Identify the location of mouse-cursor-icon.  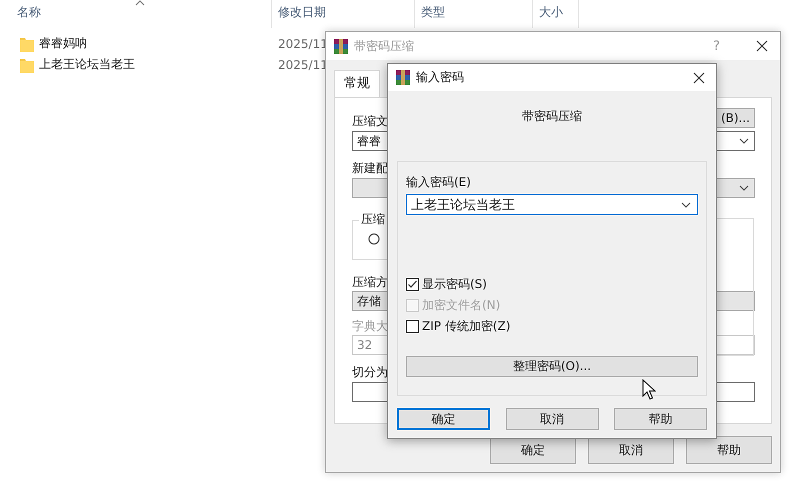
(649, 390).